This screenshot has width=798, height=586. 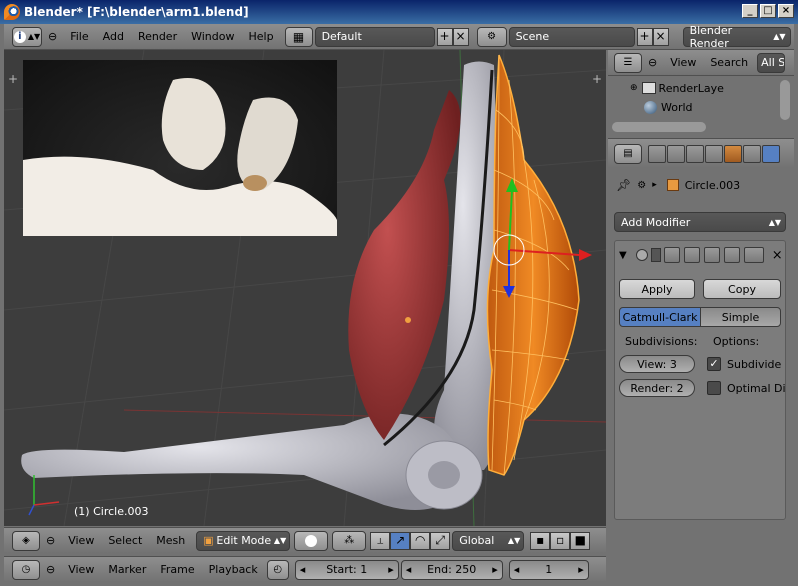 I want to click on object-tab-icon, so click(x=733, y=153).